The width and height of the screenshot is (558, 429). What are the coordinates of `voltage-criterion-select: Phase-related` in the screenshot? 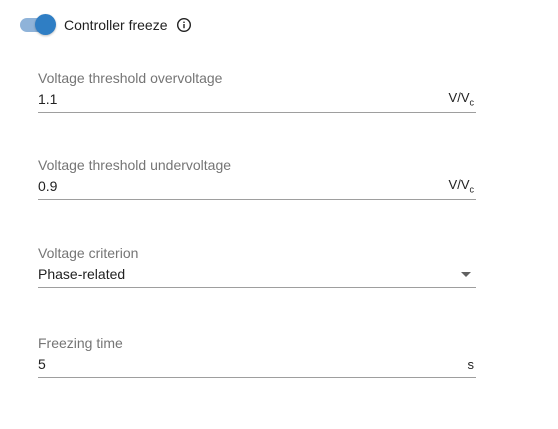 It's located at (257, 277).